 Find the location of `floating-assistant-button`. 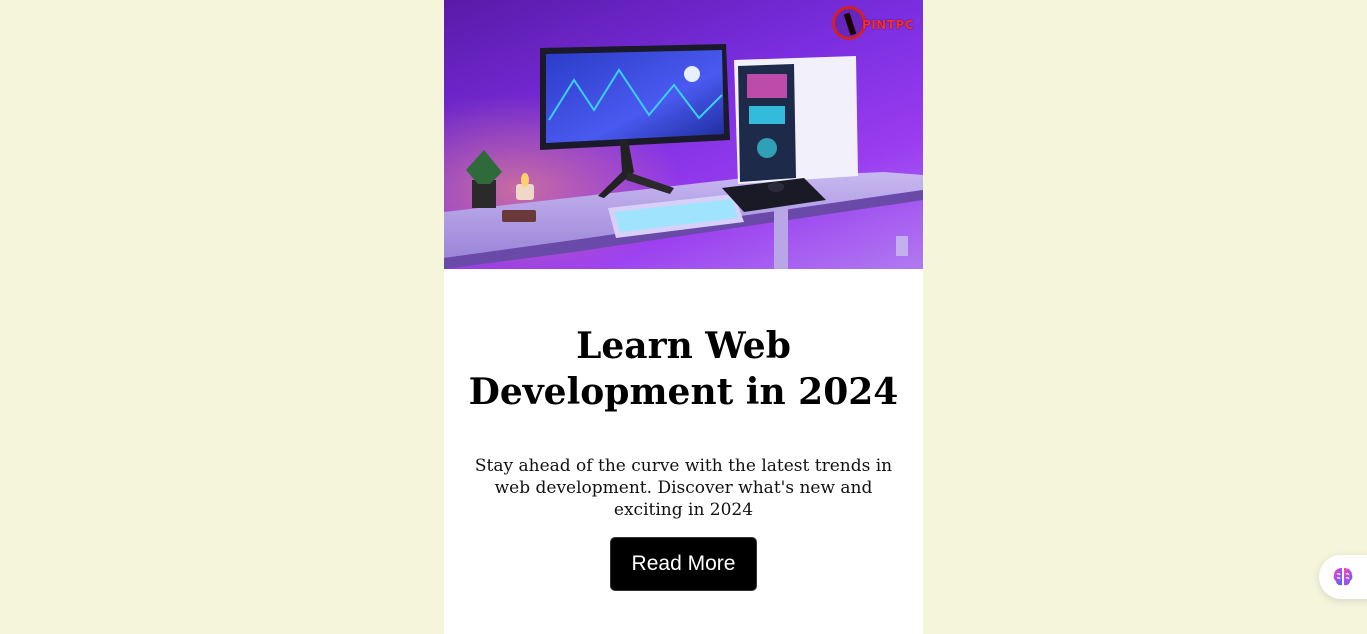

floating-assistant-button is located at coordinates (1343, 577).